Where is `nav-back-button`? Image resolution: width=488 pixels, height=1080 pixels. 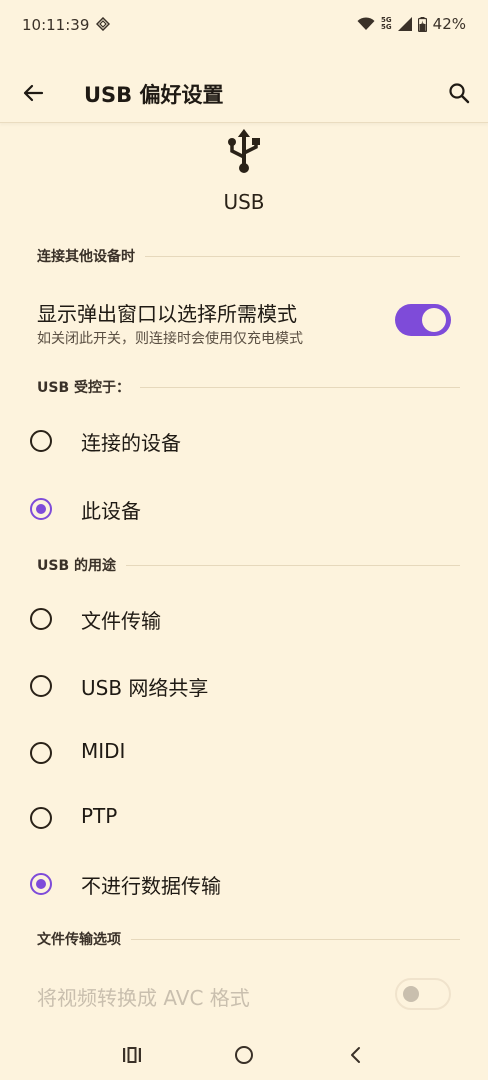 nav-back-button is located at coordinates (355, 1055).